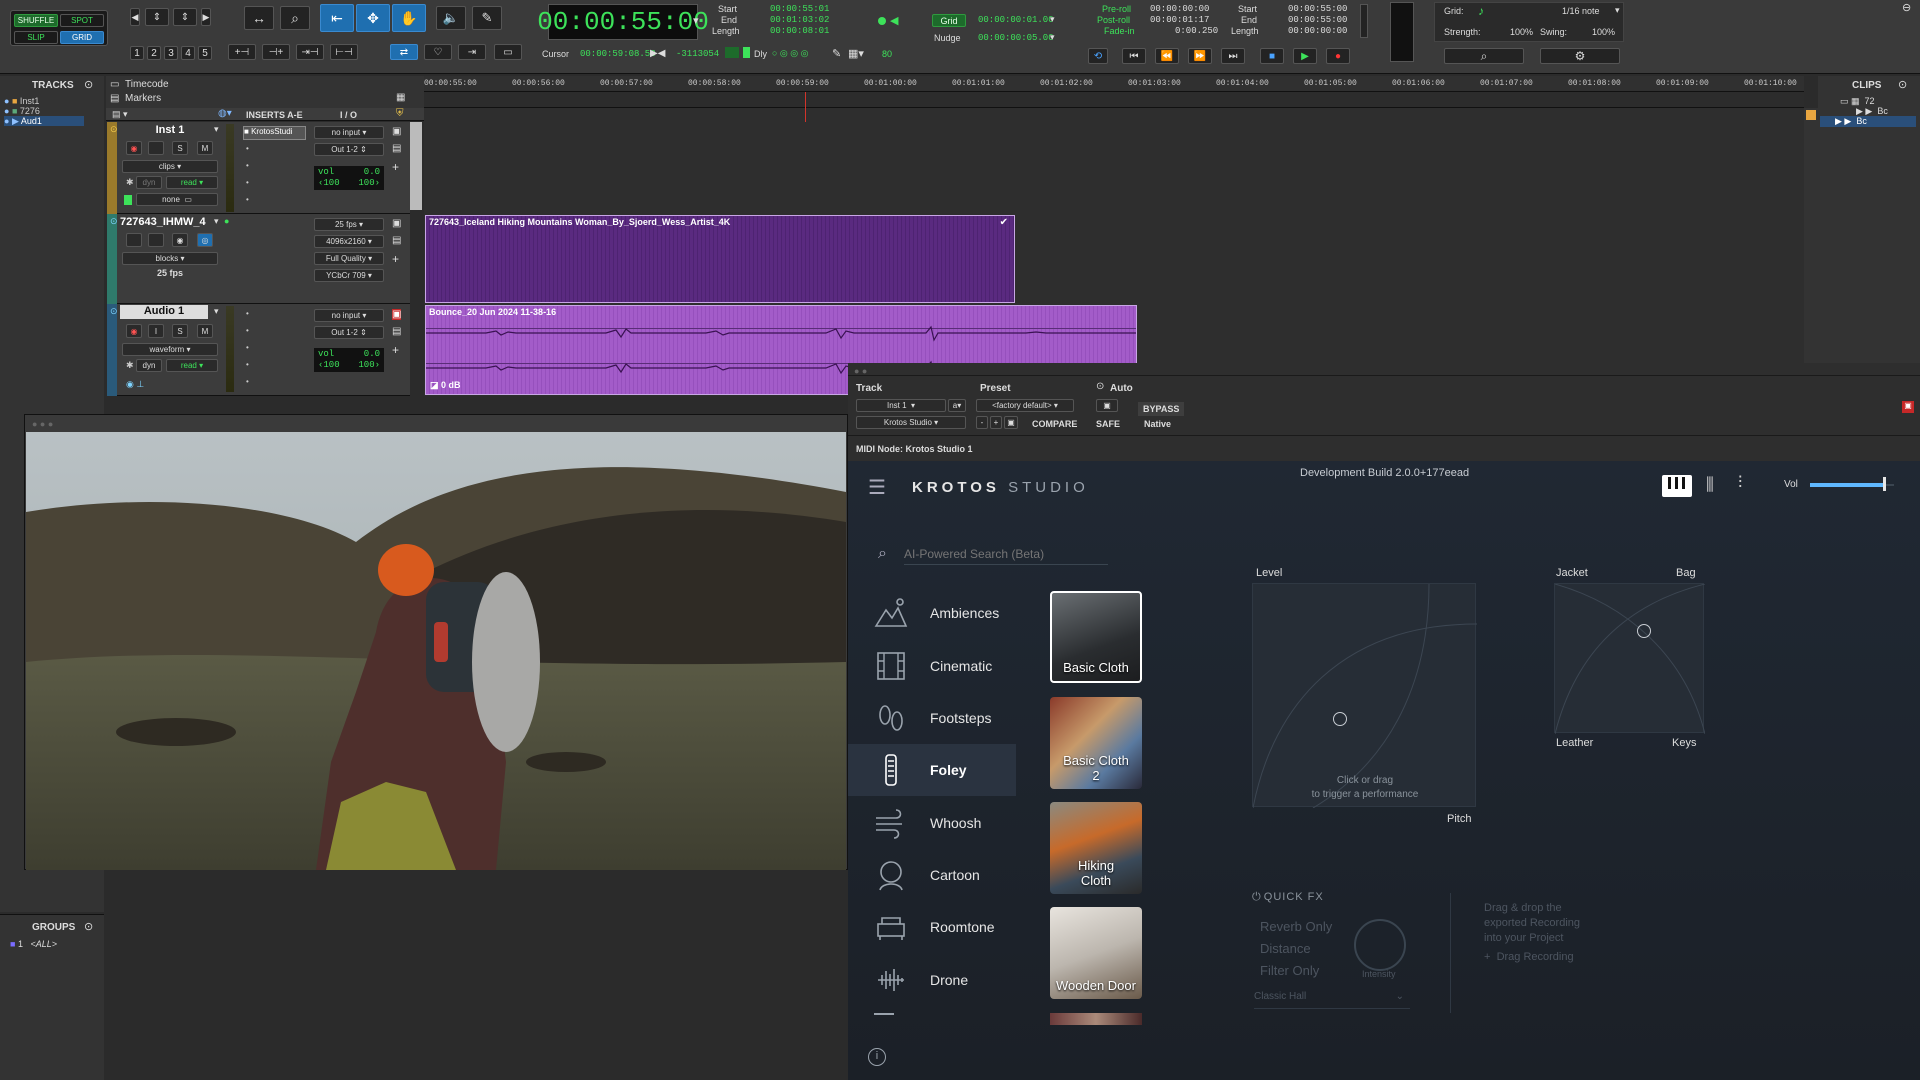  I want to click on preset-menu-icon: ⊙, so click(1100, 386).